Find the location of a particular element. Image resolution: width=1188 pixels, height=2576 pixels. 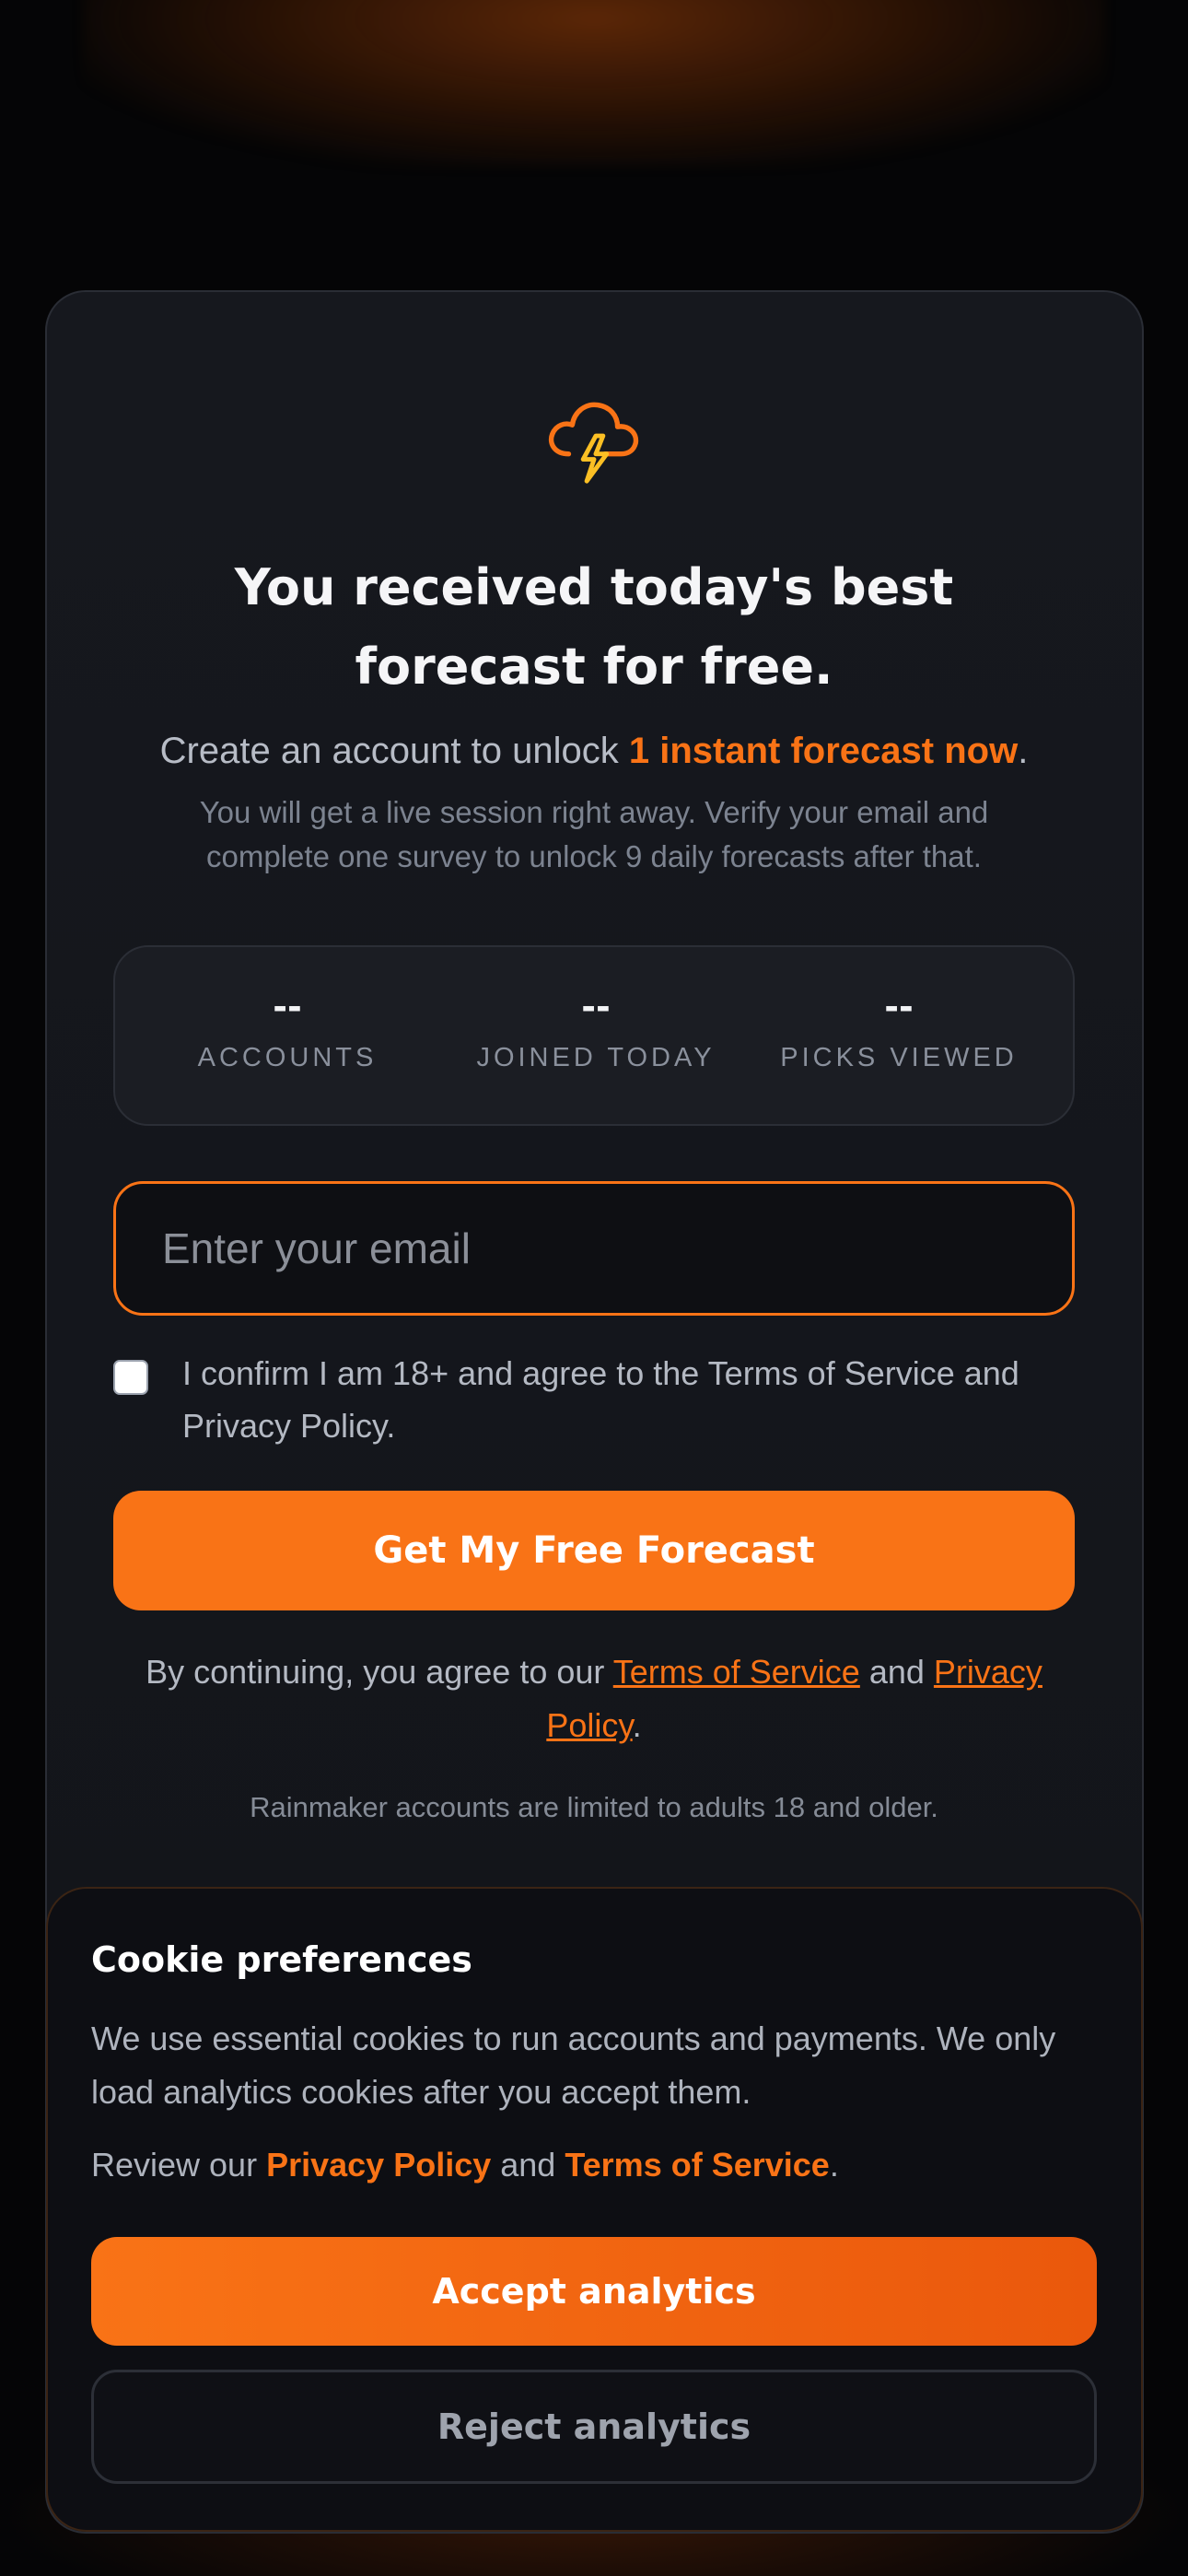

email-field is located at coordinates (594, 1248).